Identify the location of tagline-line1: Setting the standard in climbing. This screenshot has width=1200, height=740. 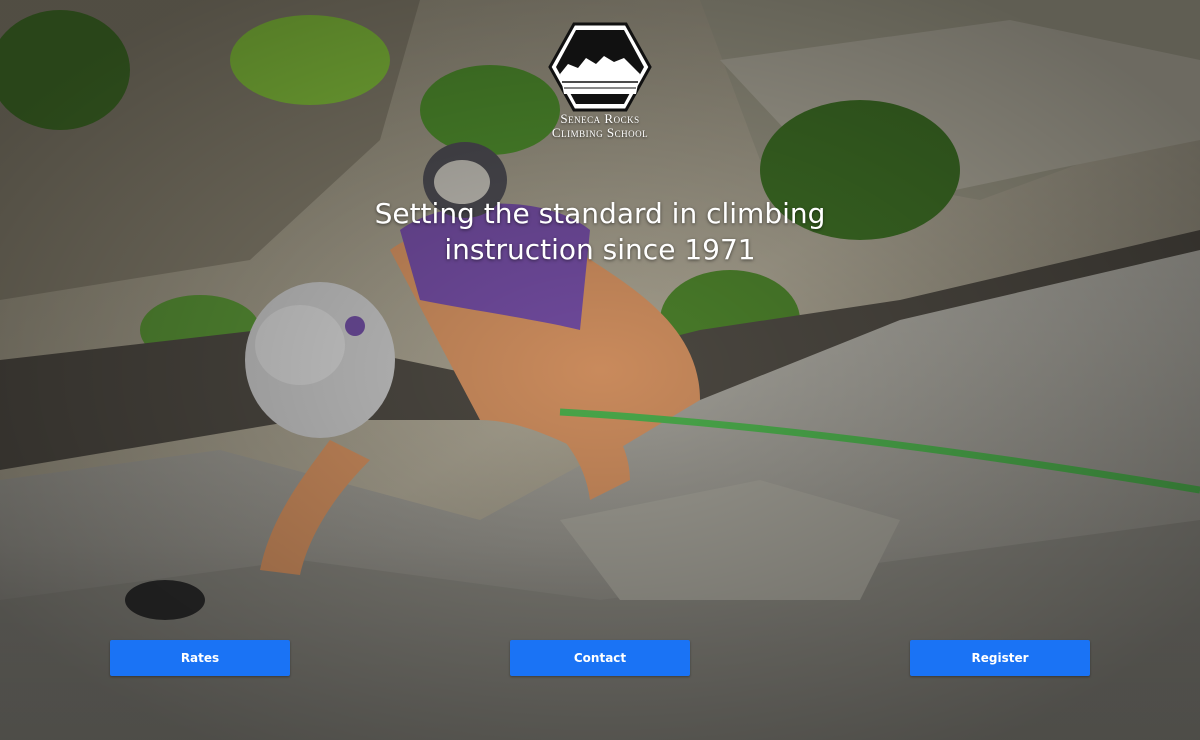
(600, 213).